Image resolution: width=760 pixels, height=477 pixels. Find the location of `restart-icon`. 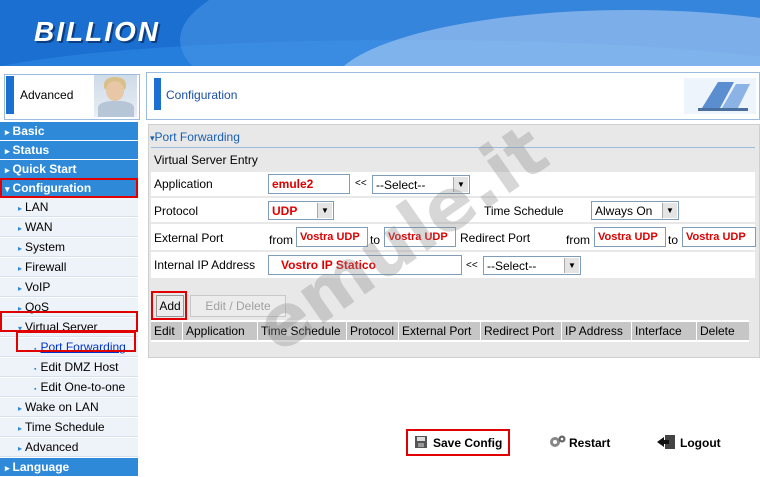

restart-icon is located at coordinates (558, 441).